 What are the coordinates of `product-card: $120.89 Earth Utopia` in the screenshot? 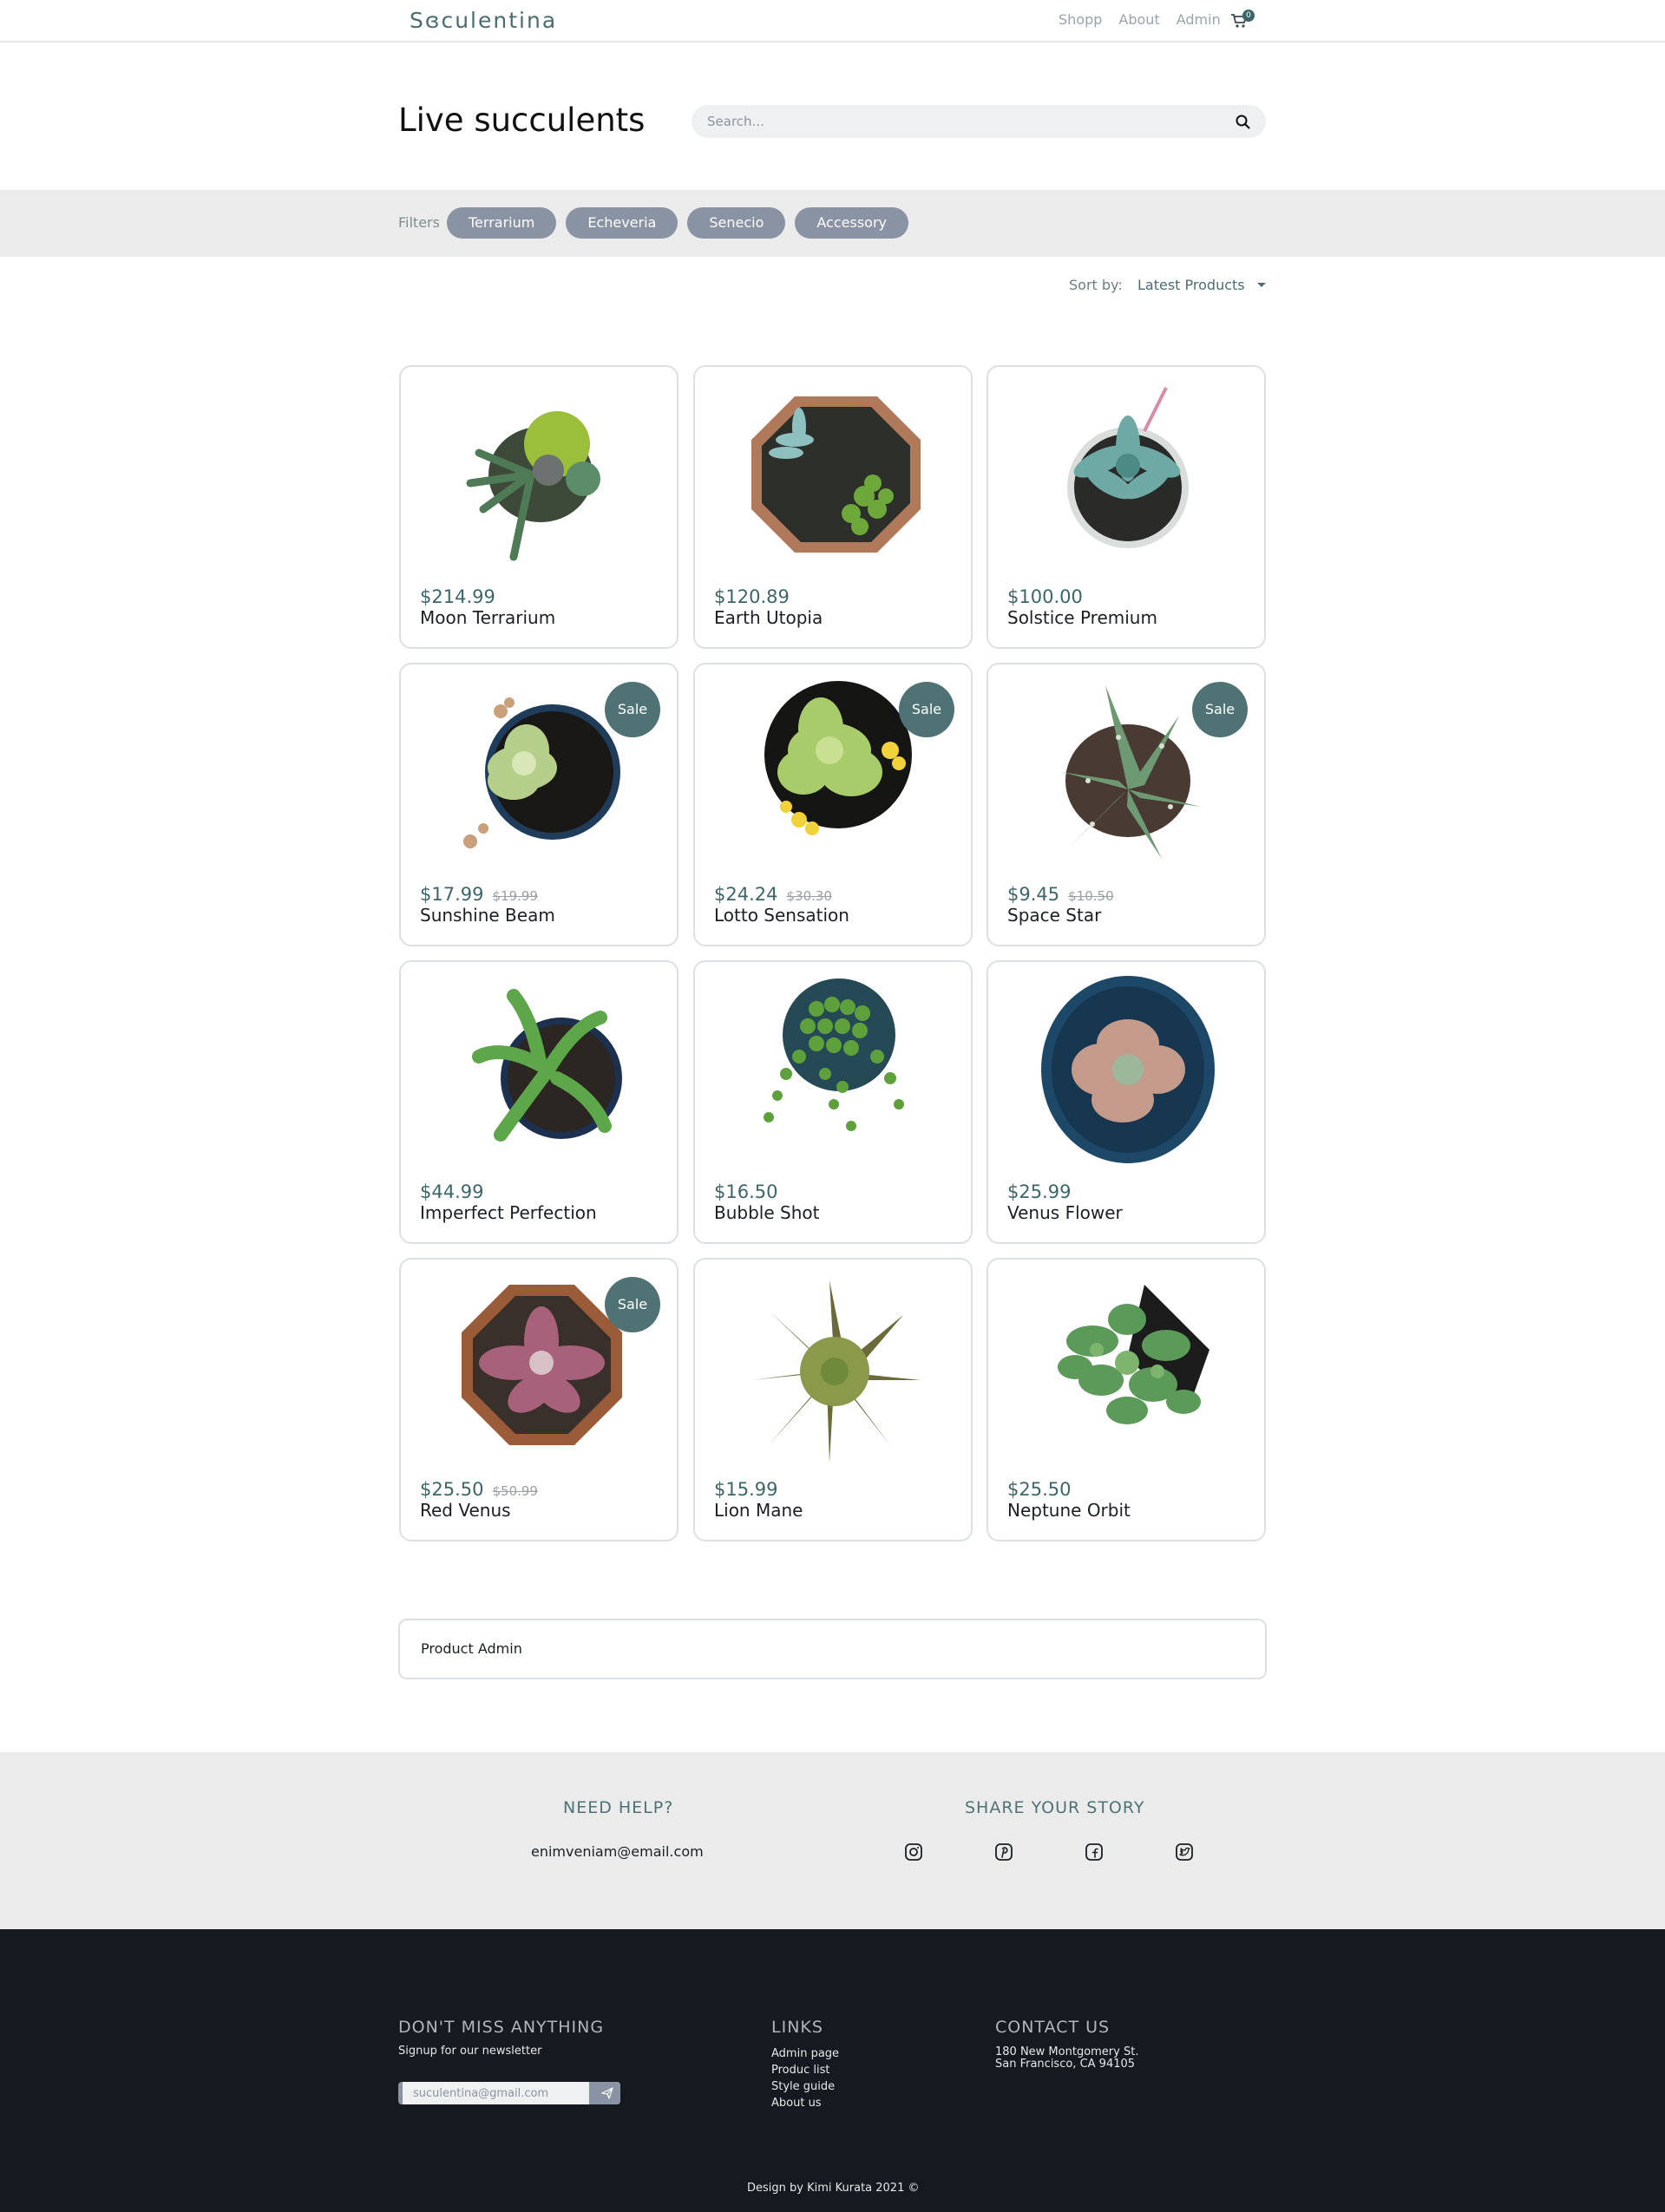 It's located at (833, 507).